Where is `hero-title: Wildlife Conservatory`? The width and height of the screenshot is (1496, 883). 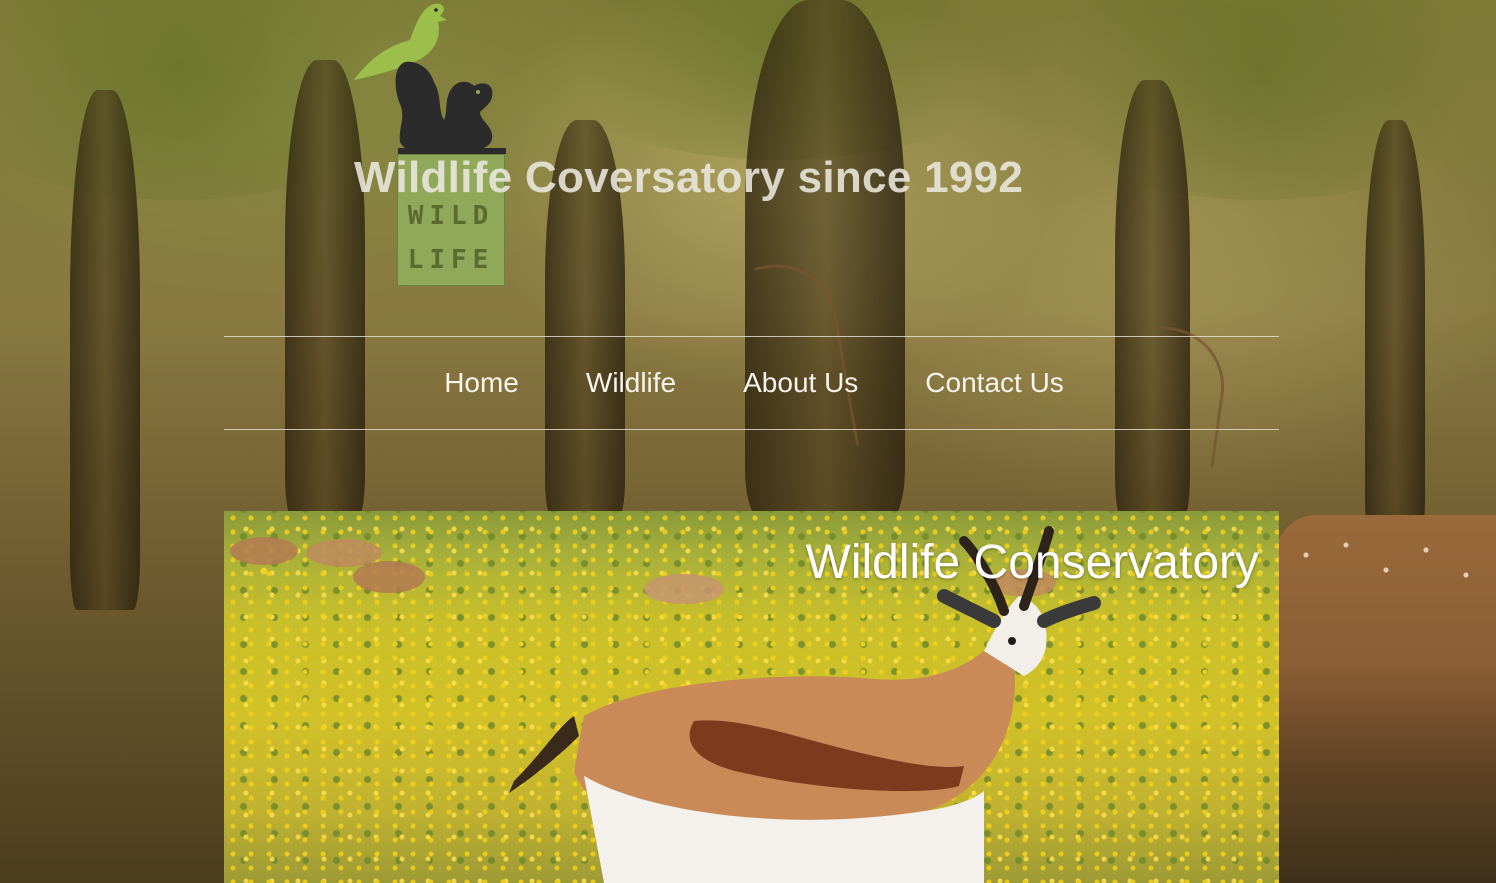 hero-title: Wildlife Conservatory is located at coordinates (1032, 562).